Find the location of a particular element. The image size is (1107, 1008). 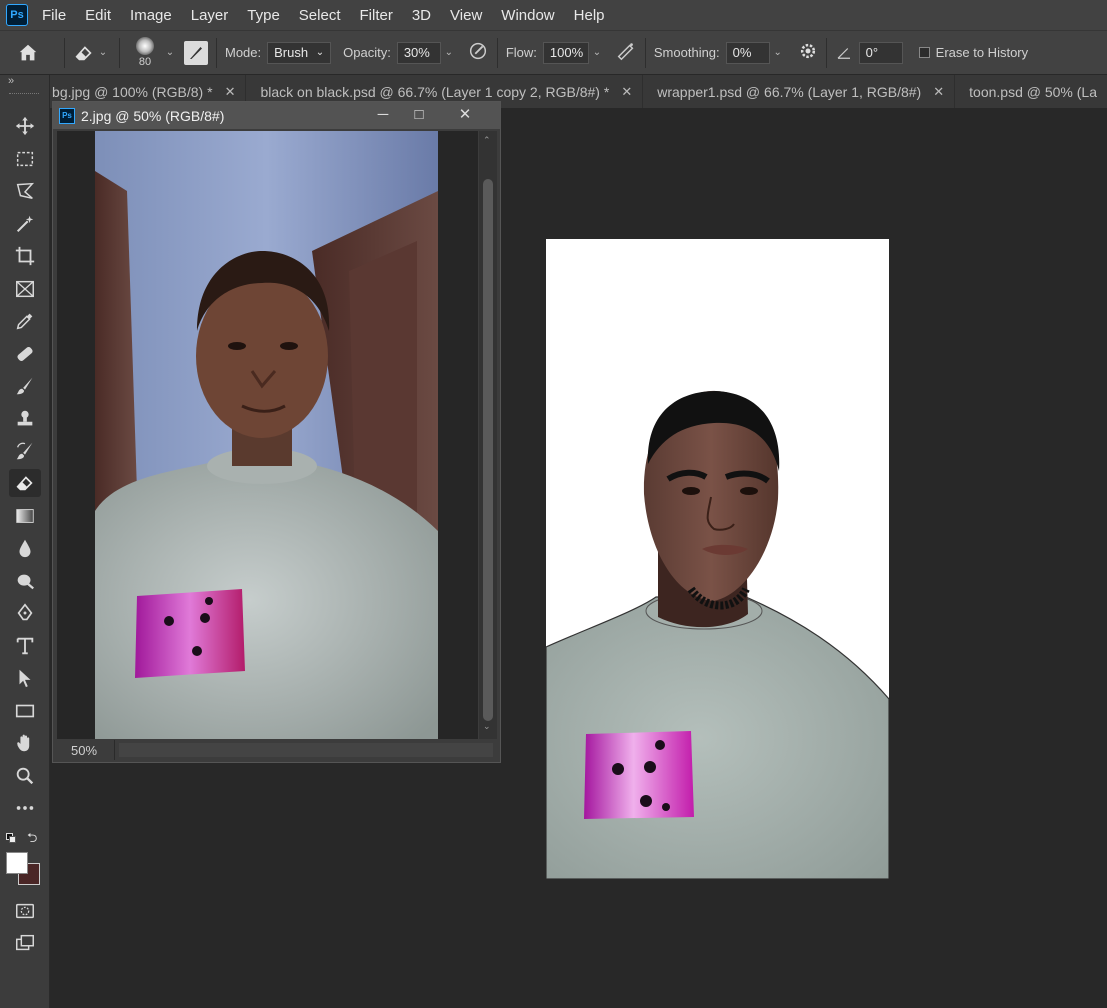

brush-tool is located at coordinates (25, 386).